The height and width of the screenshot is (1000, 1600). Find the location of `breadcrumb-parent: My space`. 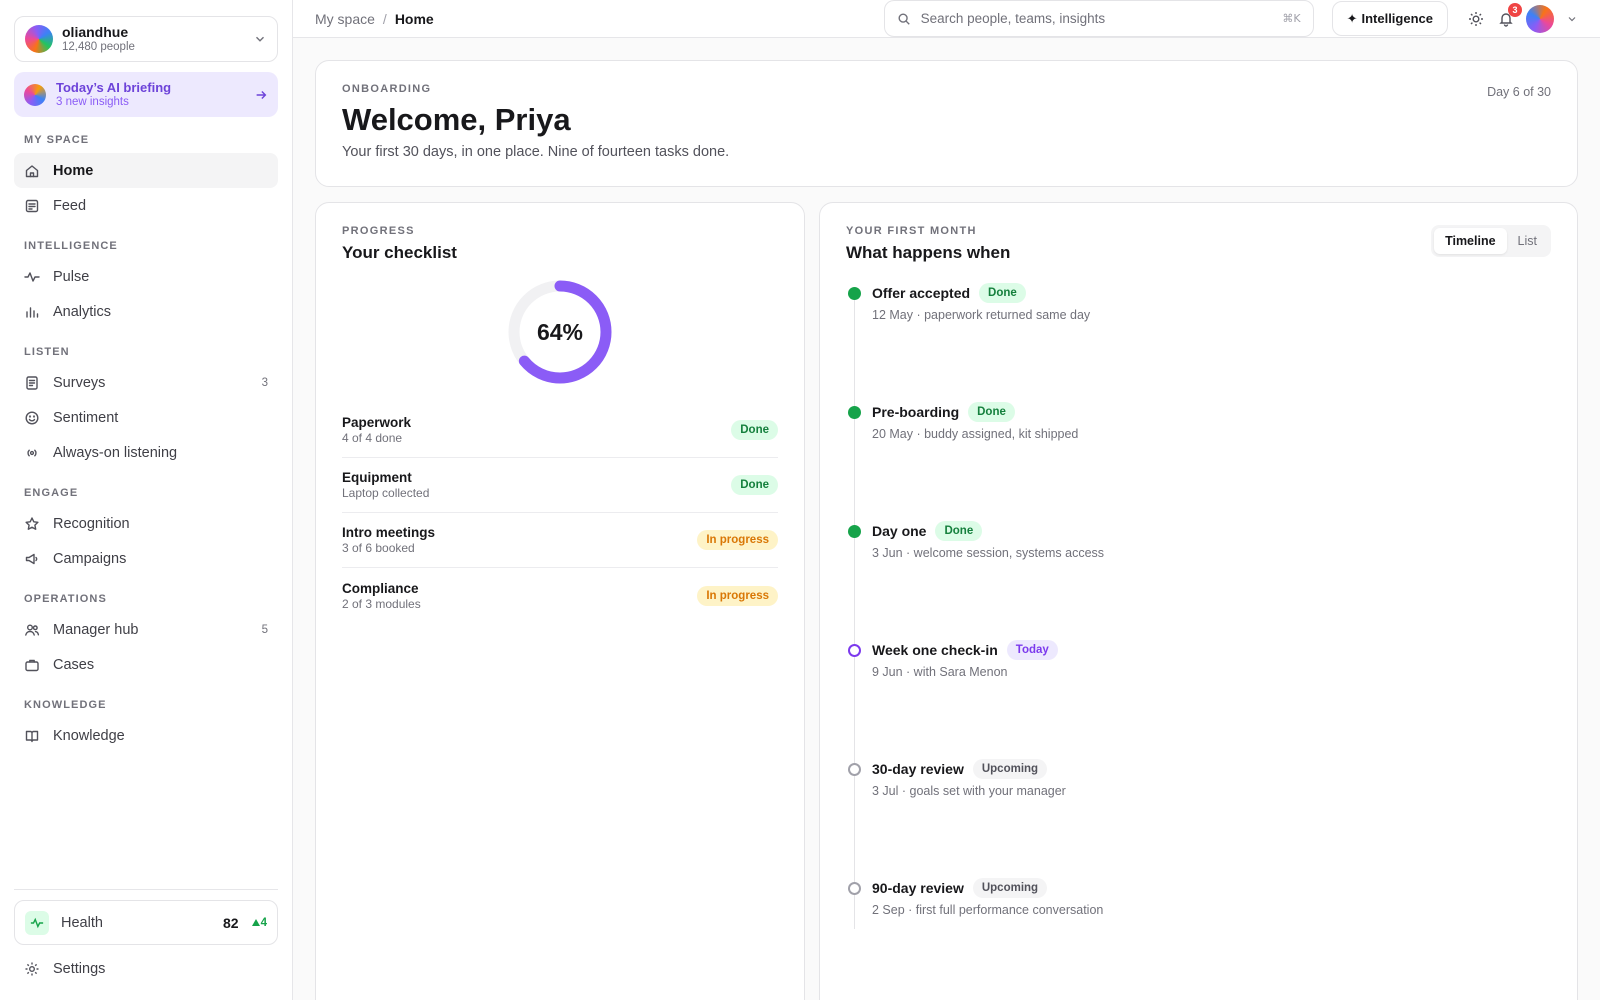

breadcrumb-parent: My space is located at coordinates (345, 19).